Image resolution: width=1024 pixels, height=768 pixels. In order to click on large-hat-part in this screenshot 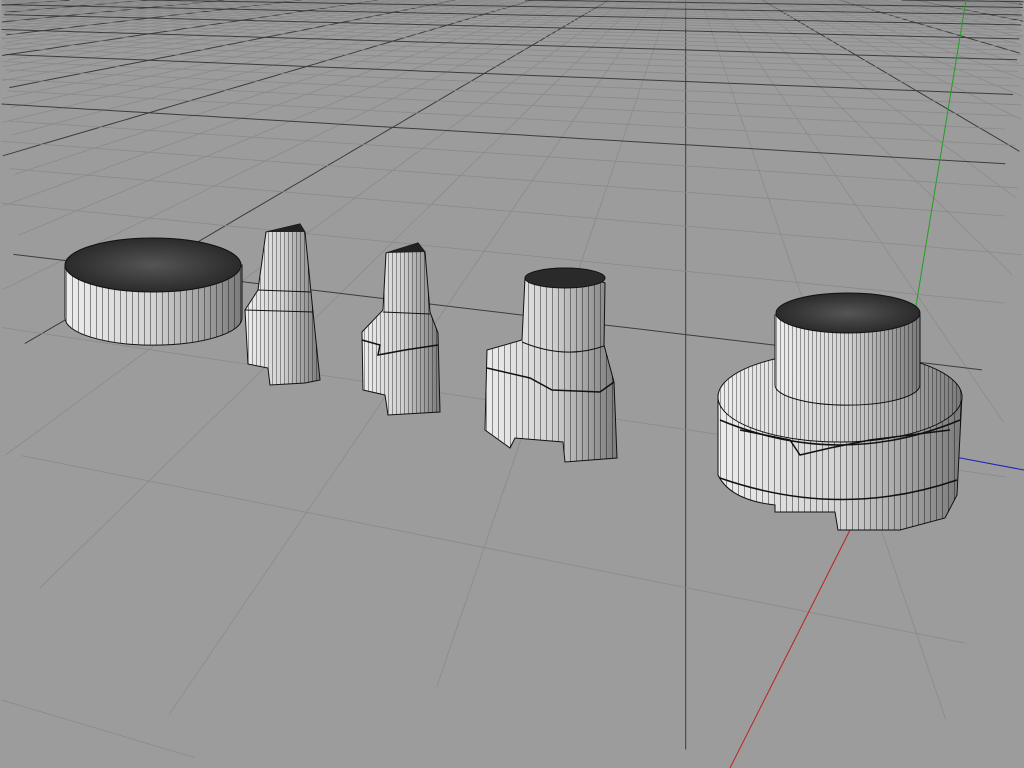, I will do `click(840, 411)`.